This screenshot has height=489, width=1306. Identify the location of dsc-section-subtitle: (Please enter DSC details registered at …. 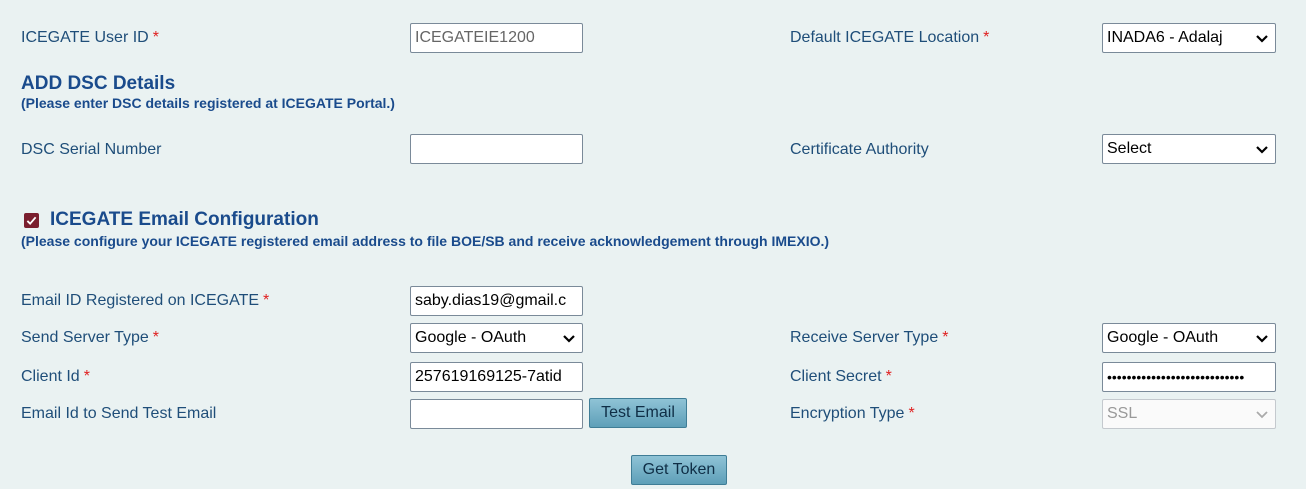
(208, 103).